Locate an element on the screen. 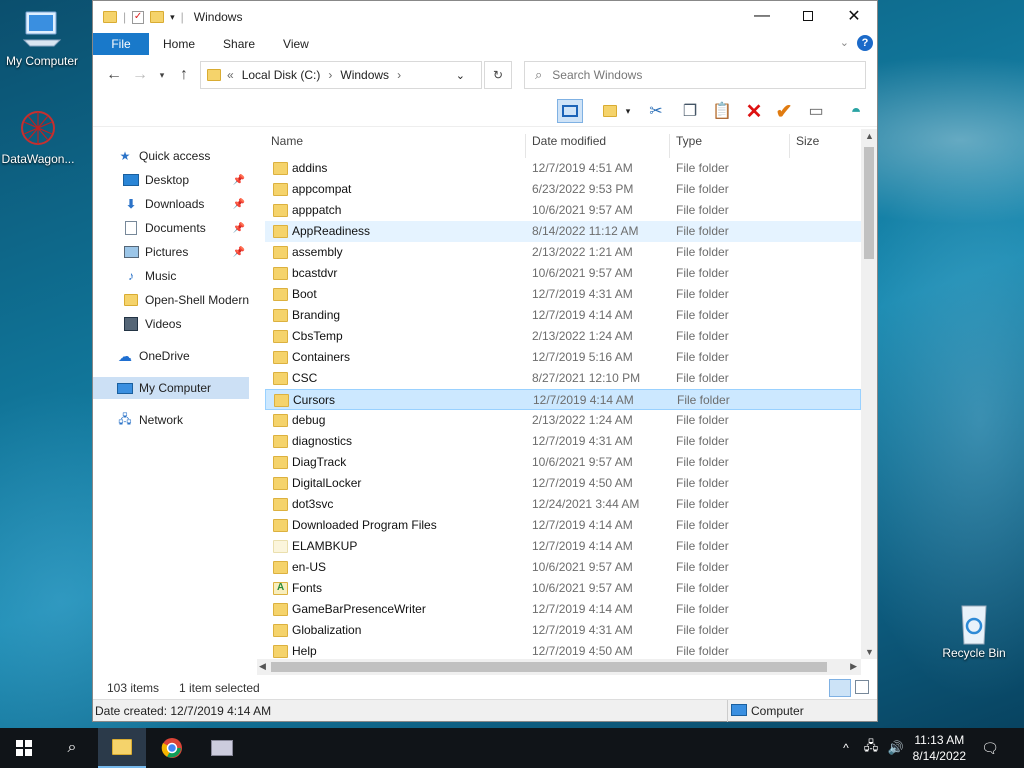 The width and height of the screenshot is (1024, 768). nav-desktop: Desktop 📌 is located at coordinates (186, 180).